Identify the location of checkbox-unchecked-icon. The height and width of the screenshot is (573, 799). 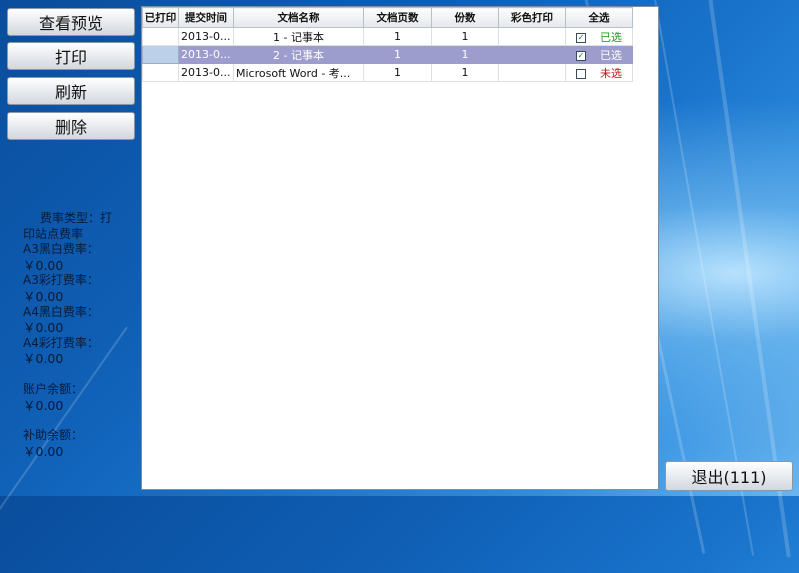
(581, 73).